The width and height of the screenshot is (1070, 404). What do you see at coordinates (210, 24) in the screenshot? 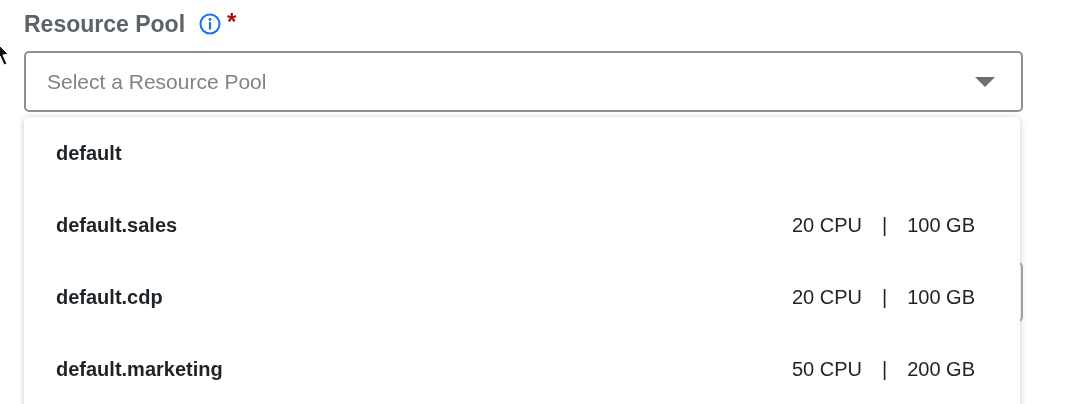
I see `info-icon` at bounding box center [210, 24].